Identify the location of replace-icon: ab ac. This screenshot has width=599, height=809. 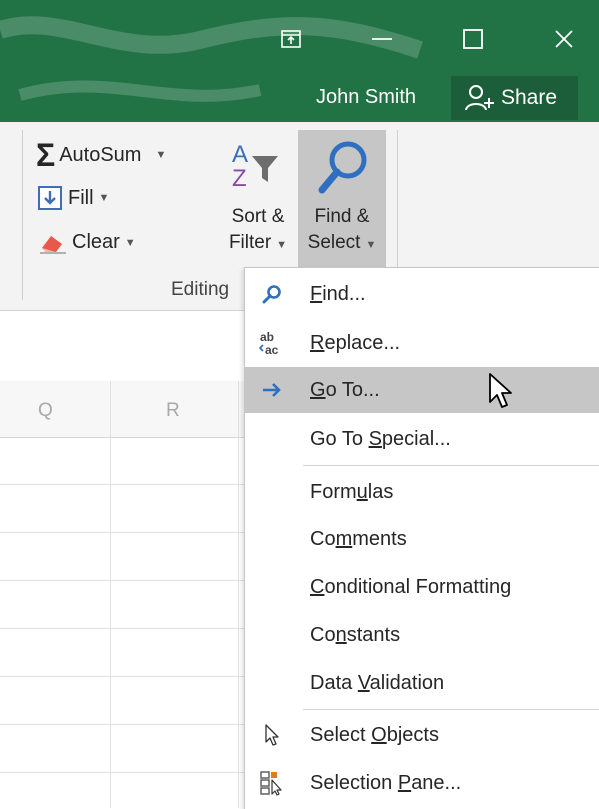
(272, 343).